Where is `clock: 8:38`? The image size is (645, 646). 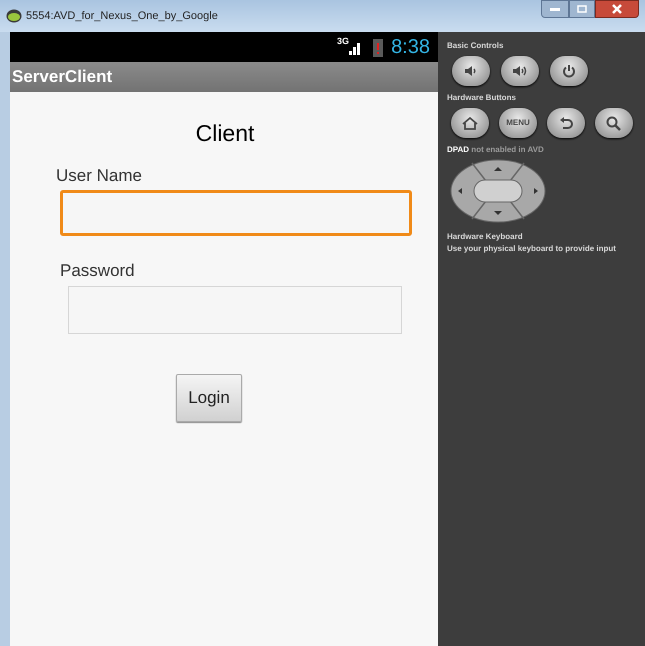 clock: 8:38 is located at coordinates (410, 47).